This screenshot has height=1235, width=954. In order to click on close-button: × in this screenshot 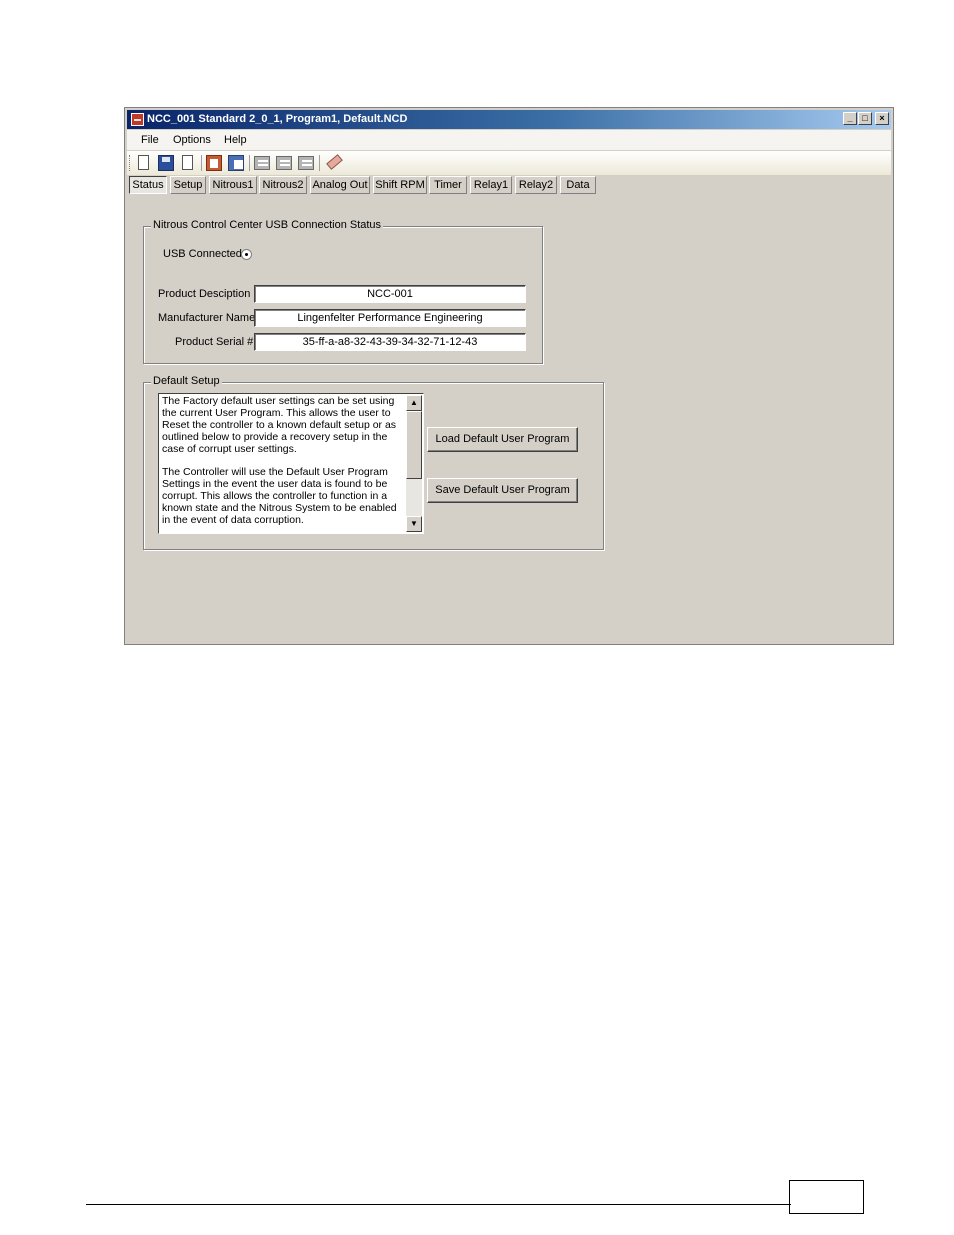, I will do `click(882, 118)`.